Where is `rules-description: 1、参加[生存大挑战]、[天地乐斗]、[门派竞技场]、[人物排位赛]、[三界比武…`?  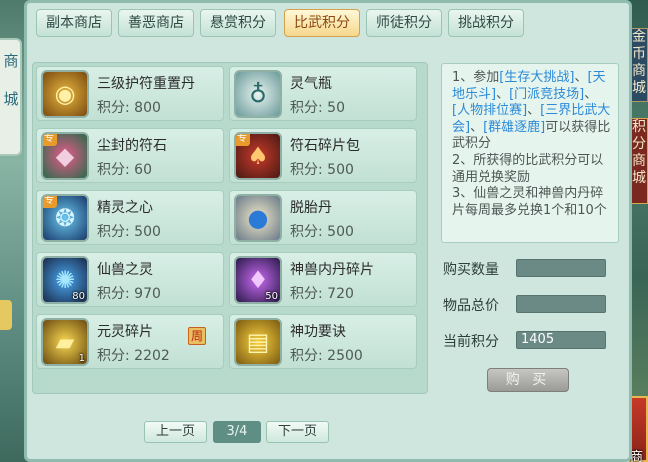 rules-description: 1、参加[生存大挑战]、[天地乐斗]、[门派竞技场]、[人物排位赛]、[三界比武… is located at coordinates (530, 153).